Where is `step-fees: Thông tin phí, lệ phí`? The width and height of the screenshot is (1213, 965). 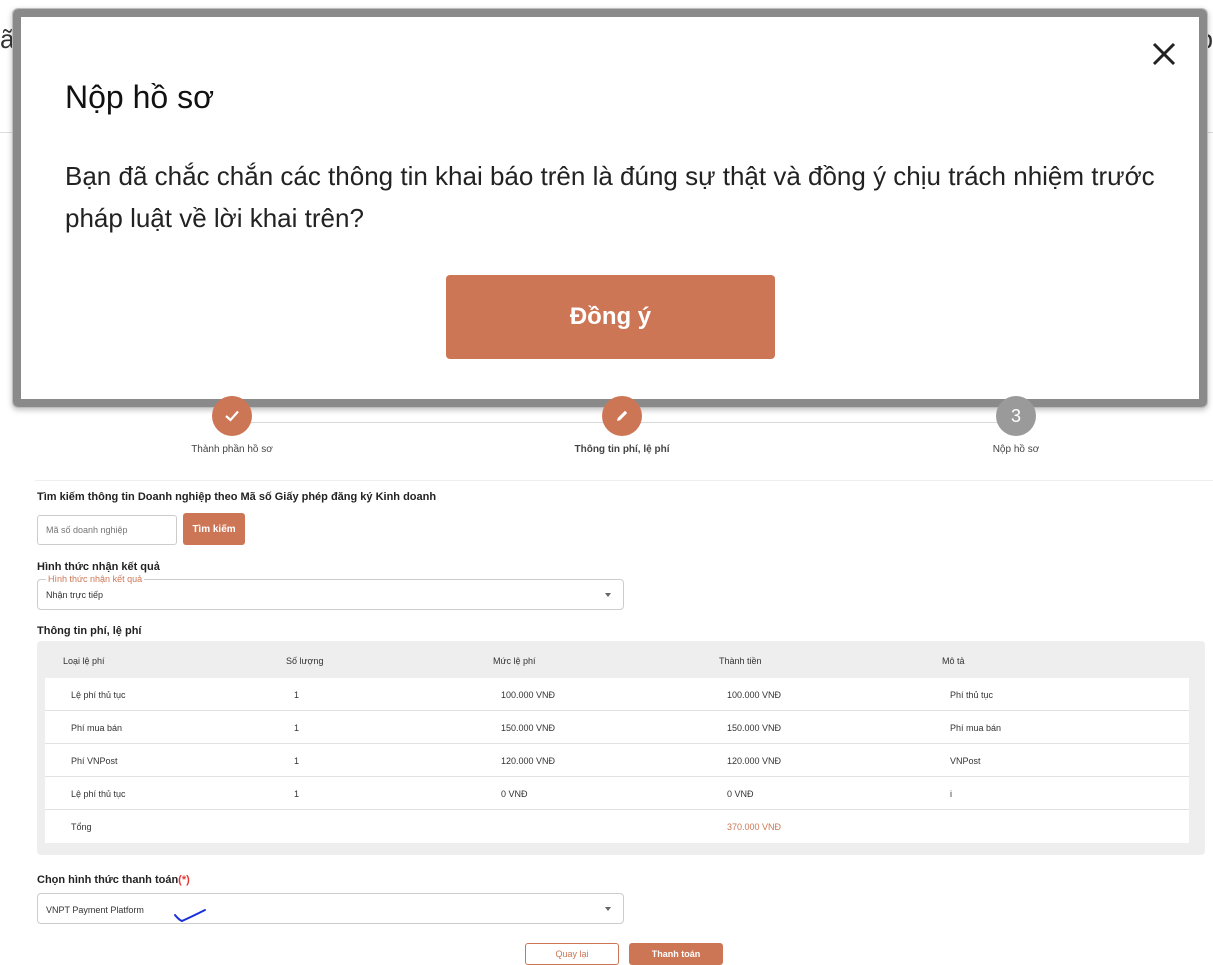
step-fees: Thông tin phí, lệ phí is located at coordinates (622, 425).